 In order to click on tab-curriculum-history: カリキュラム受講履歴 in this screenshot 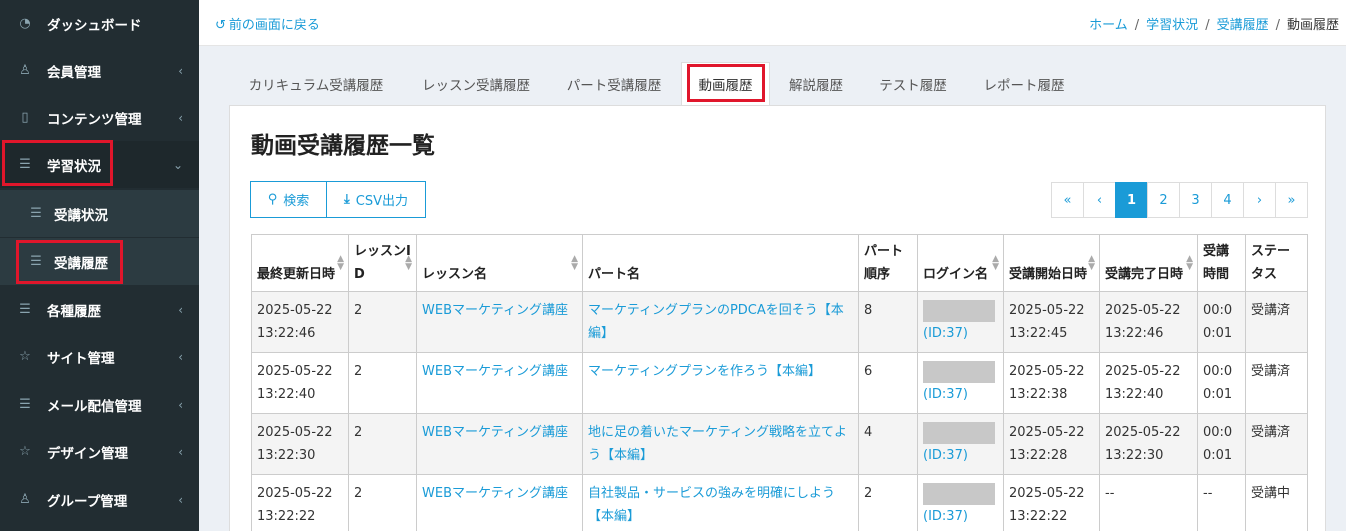, I will do `click(316, 84)`.